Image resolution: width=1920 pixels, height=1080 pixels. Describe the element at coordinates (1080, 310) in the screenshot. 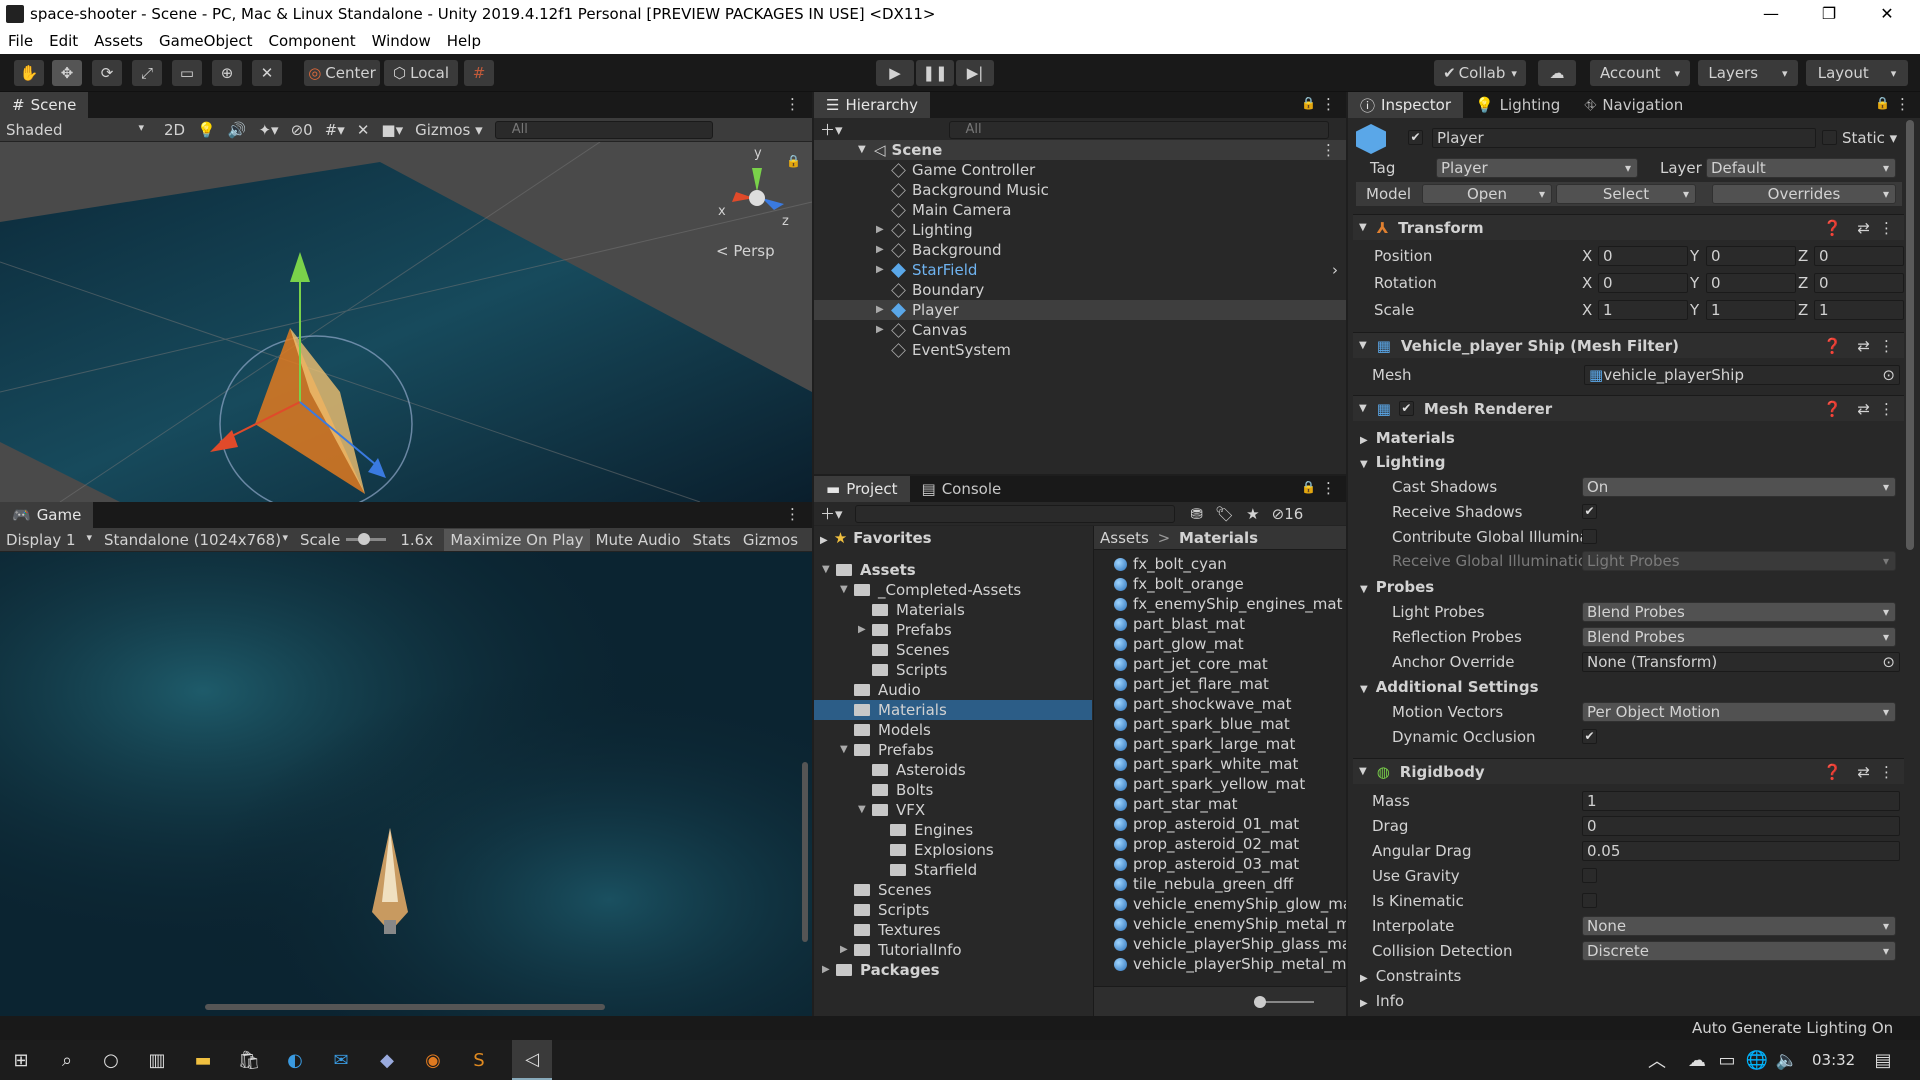

I see `hierarchy-item: ▶ Player` at that location.